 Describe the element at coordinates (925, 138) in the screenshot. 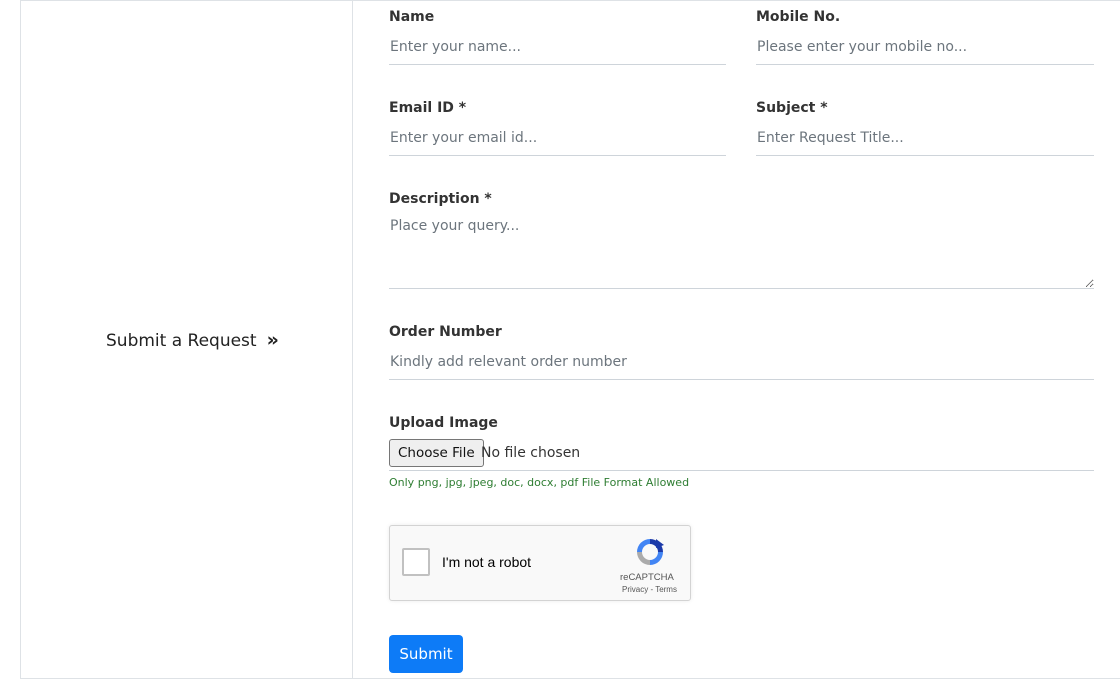

I see `subject-input` at that location.